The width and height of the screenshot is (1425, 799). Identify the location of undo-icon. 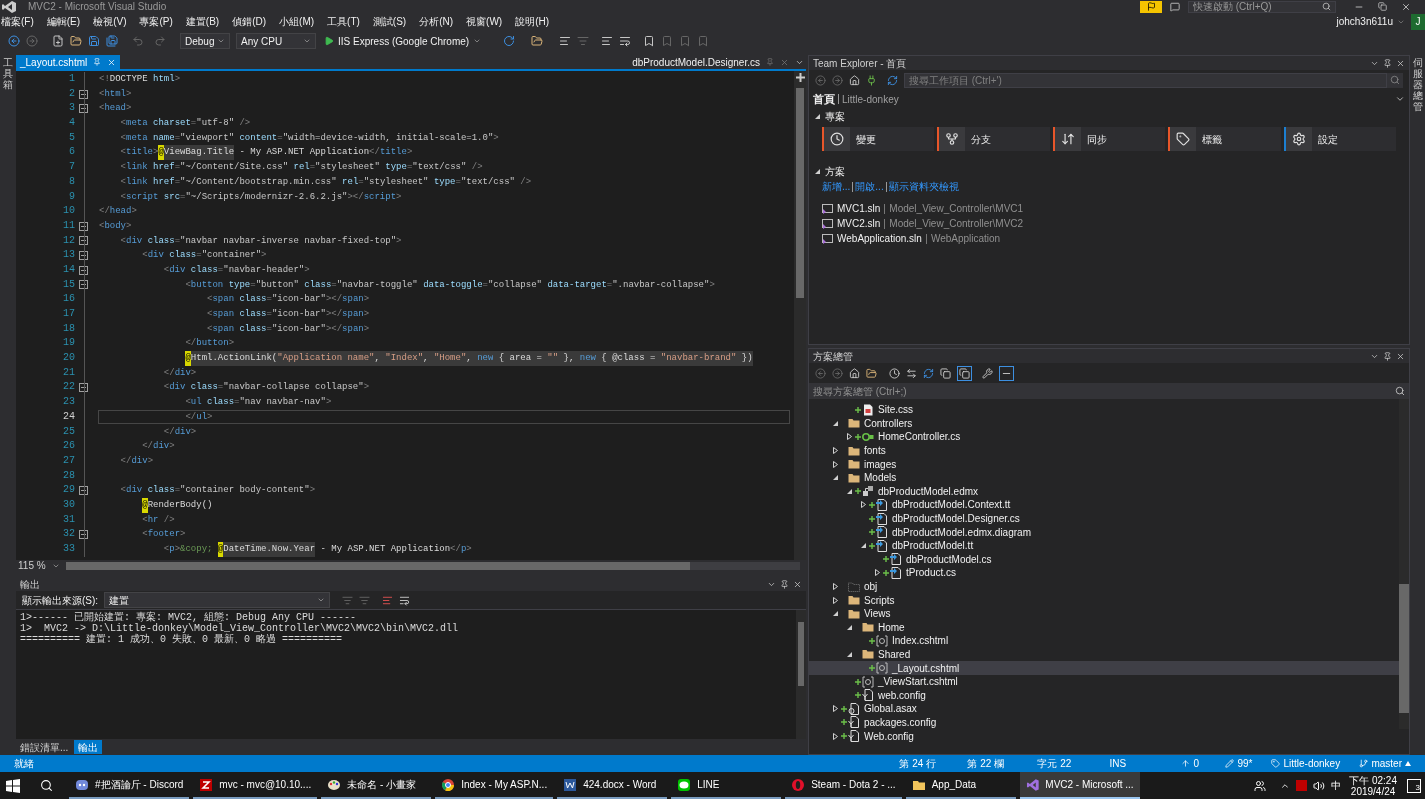
(138, 41).